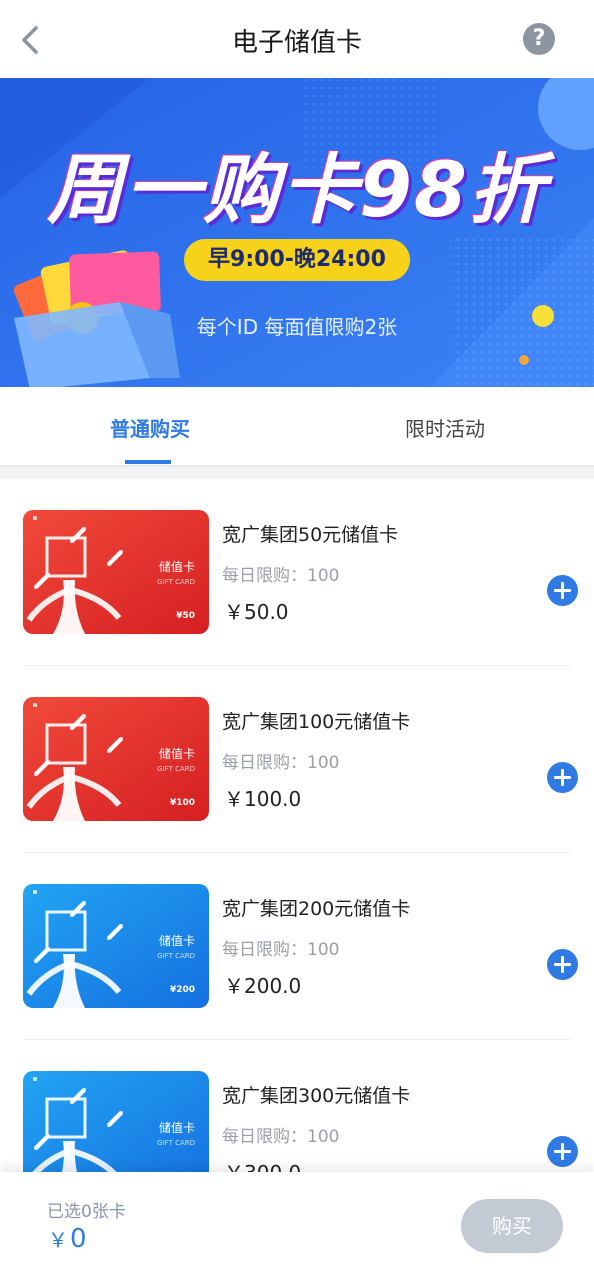  Describe the element at coordinates (182, 990) in the screenshot. I see `card-face-value: ¥200` at that location.